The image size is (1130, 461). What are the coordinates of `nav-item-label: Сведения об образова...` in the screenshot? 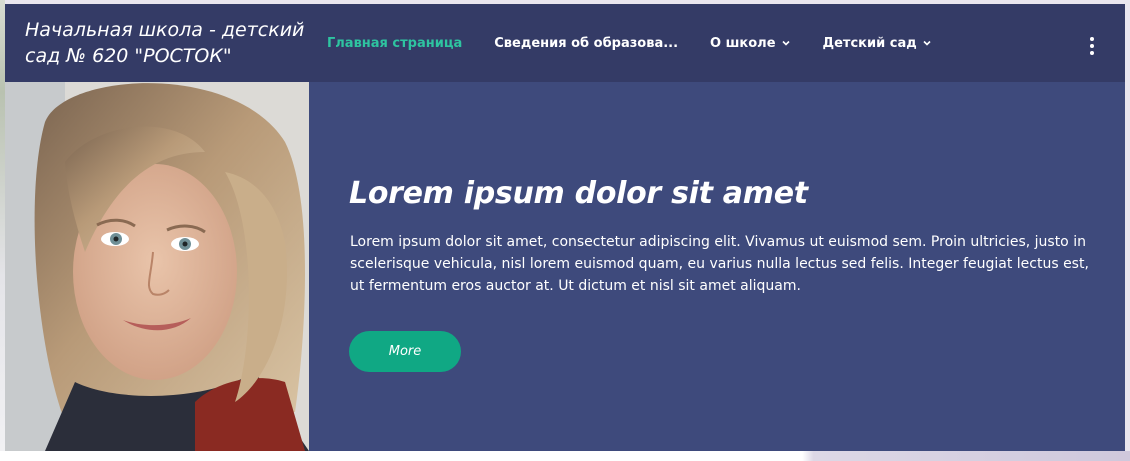 It's located at (586, 43).